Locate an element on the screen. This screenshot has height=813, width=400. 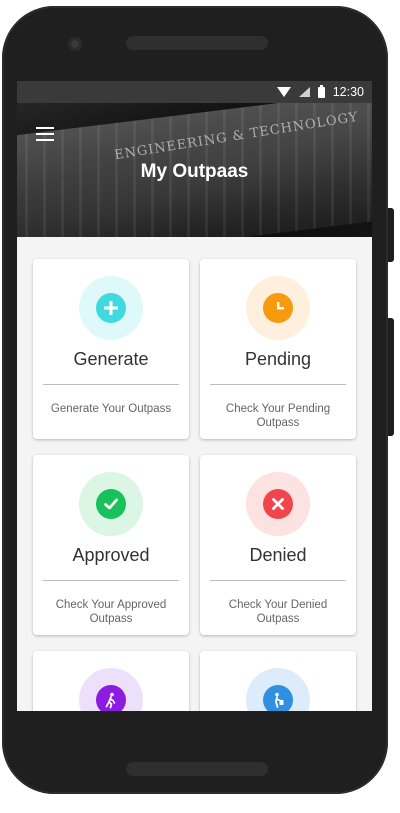
hamburger-menu-icon is located at coordinates (45, 134).